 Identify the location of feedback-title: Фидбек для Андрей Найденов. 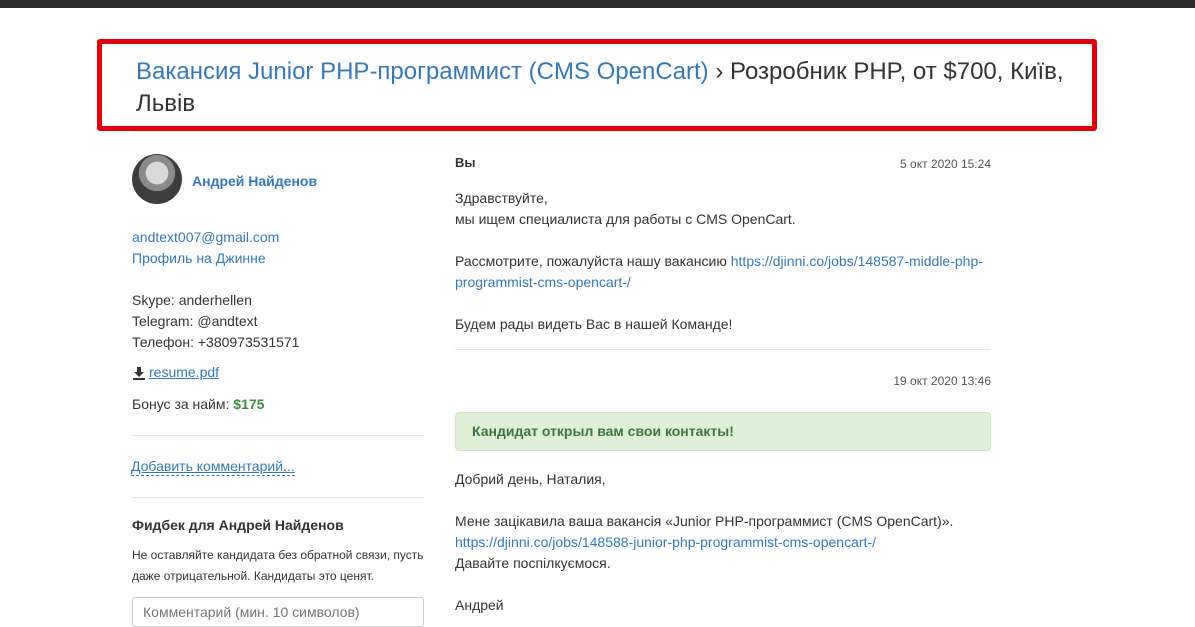
(238, 525).